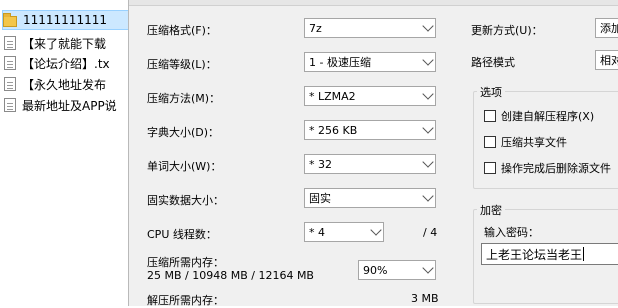  Describe the element at coordinates (534, 254) in the screenshot. I see `password-value: 上老王论坛当老王` at that location.